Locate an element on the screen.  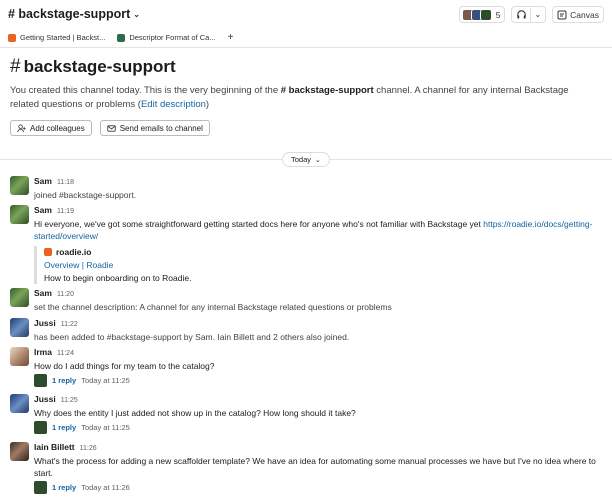
timestamp: 11:26 is located at coordinates (88, 448).